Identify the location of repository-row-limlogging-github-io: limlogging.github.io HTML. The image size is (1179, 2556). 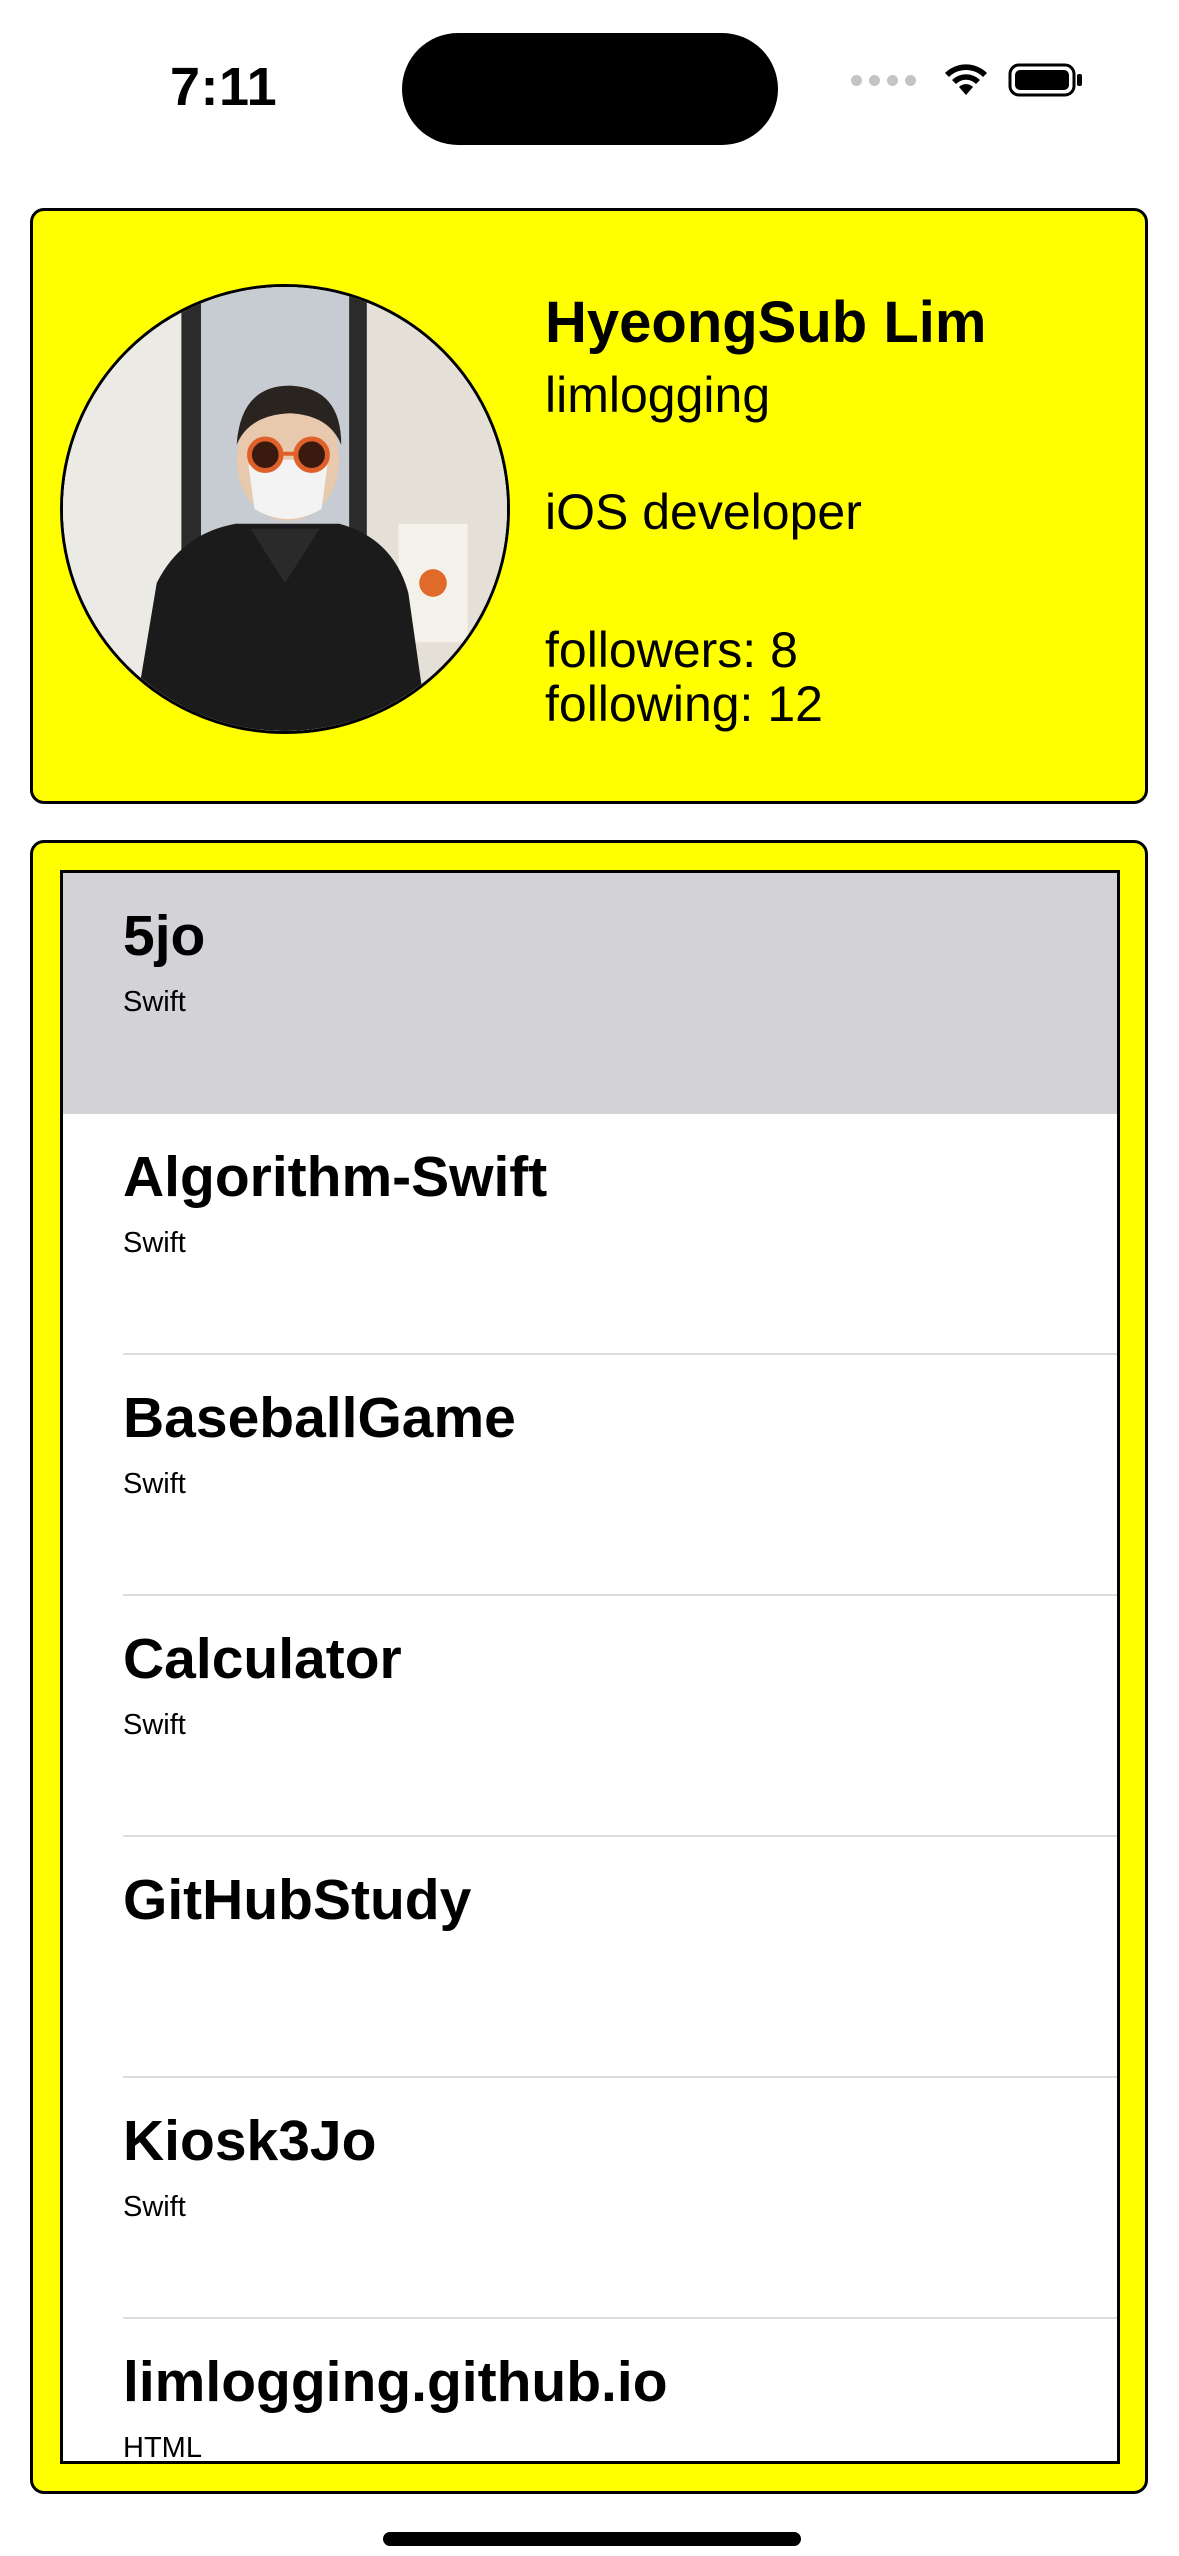
(590, 2391).